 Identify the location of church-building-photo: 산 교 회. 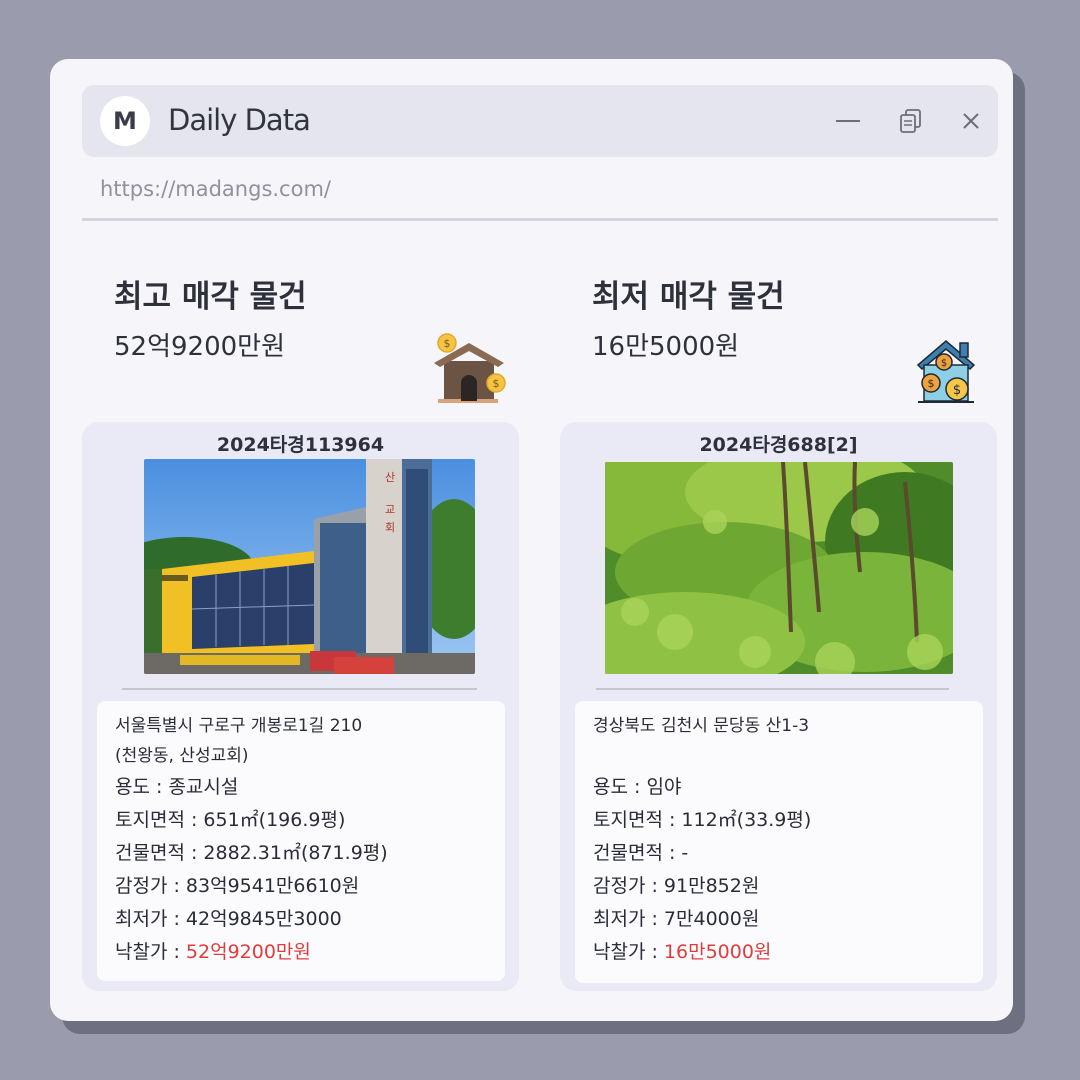
(309, 566).